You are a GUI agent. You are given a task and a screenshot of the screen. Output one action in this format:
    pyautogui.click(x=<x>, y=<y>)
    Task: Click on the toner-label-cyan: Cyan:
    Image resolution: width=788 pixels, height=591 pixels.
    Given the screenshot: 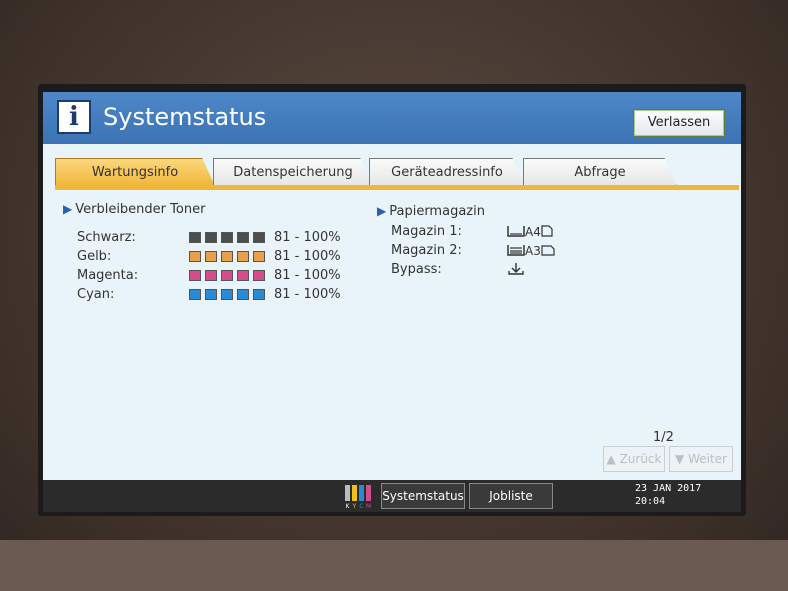 What is the action you would take?
    pyautogui.click(x=96, y=294)
    